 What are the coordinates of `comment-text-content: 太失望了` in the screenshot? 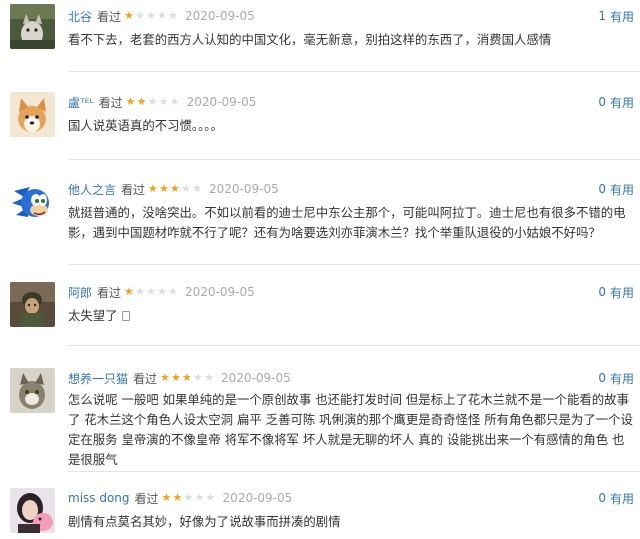 It's located at (93, 315).